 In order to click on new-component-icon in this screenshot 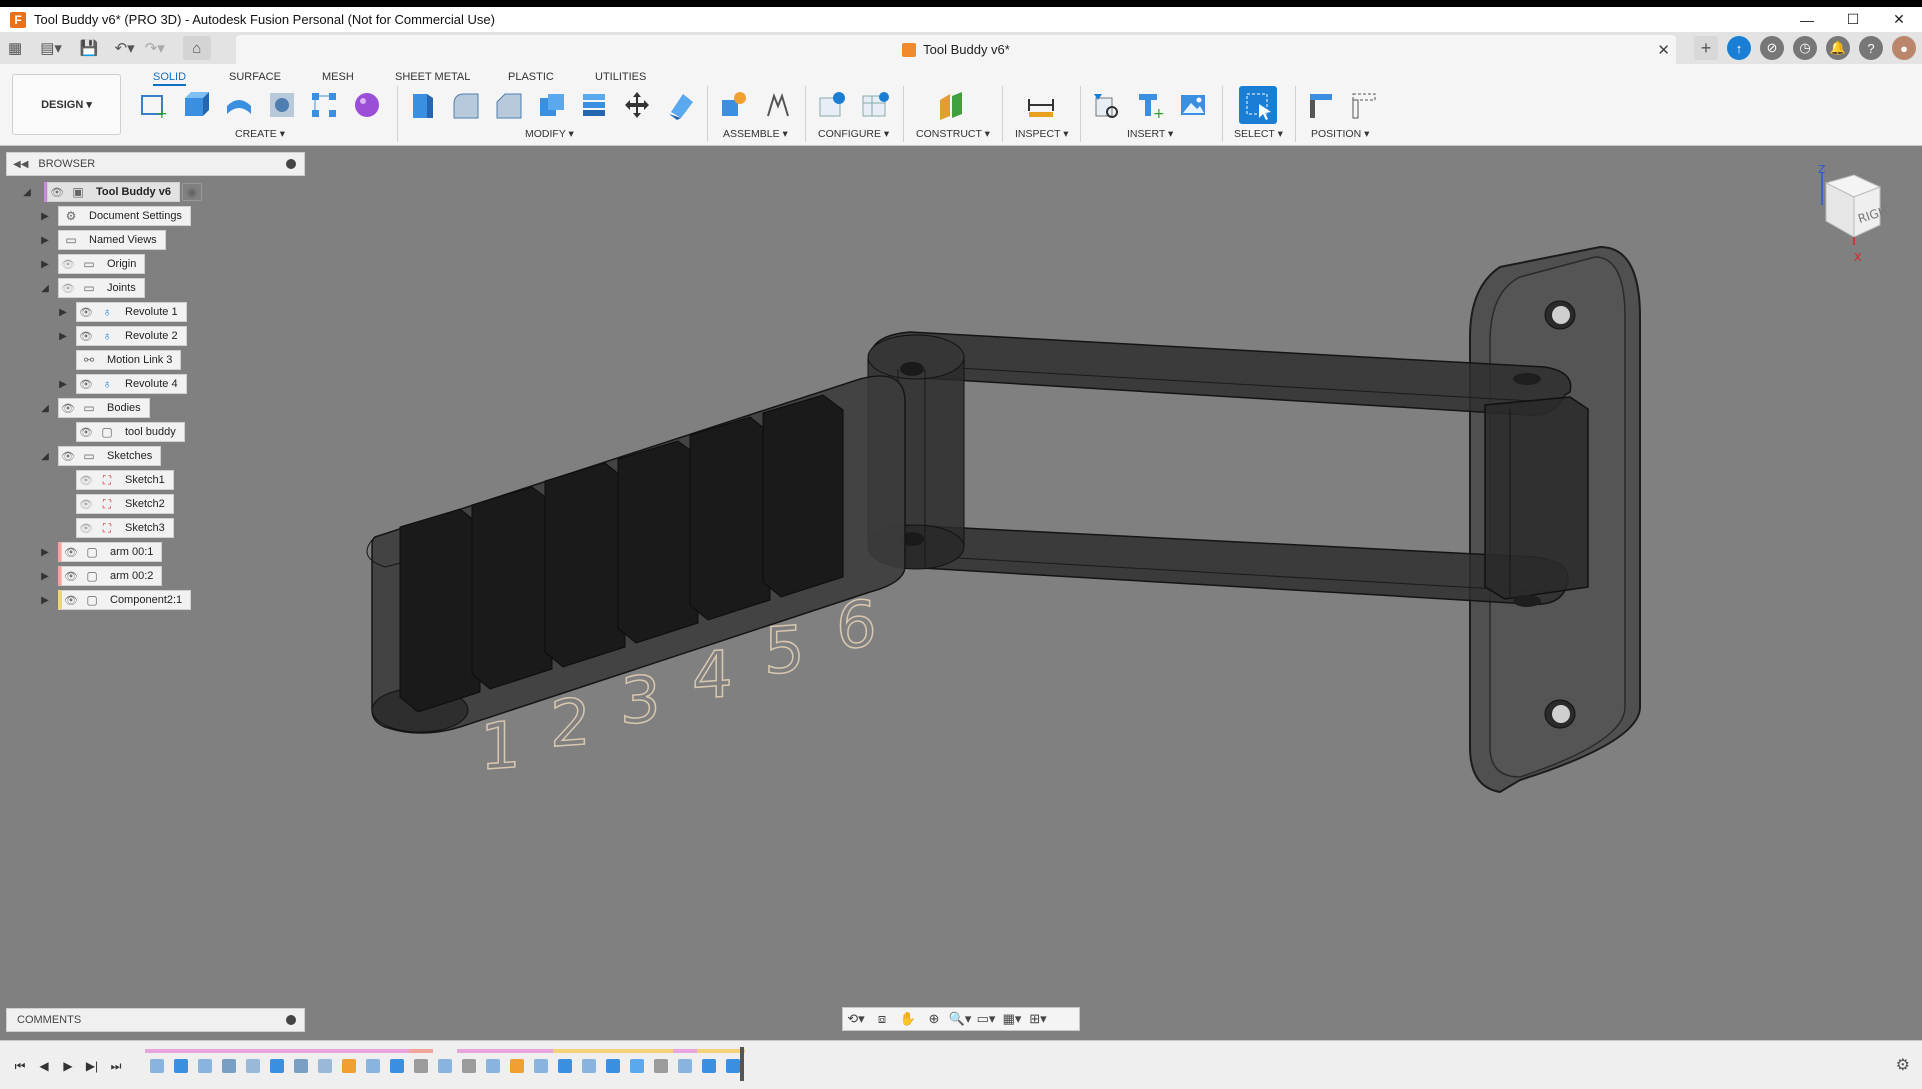, I will do `click(733, 105)`.